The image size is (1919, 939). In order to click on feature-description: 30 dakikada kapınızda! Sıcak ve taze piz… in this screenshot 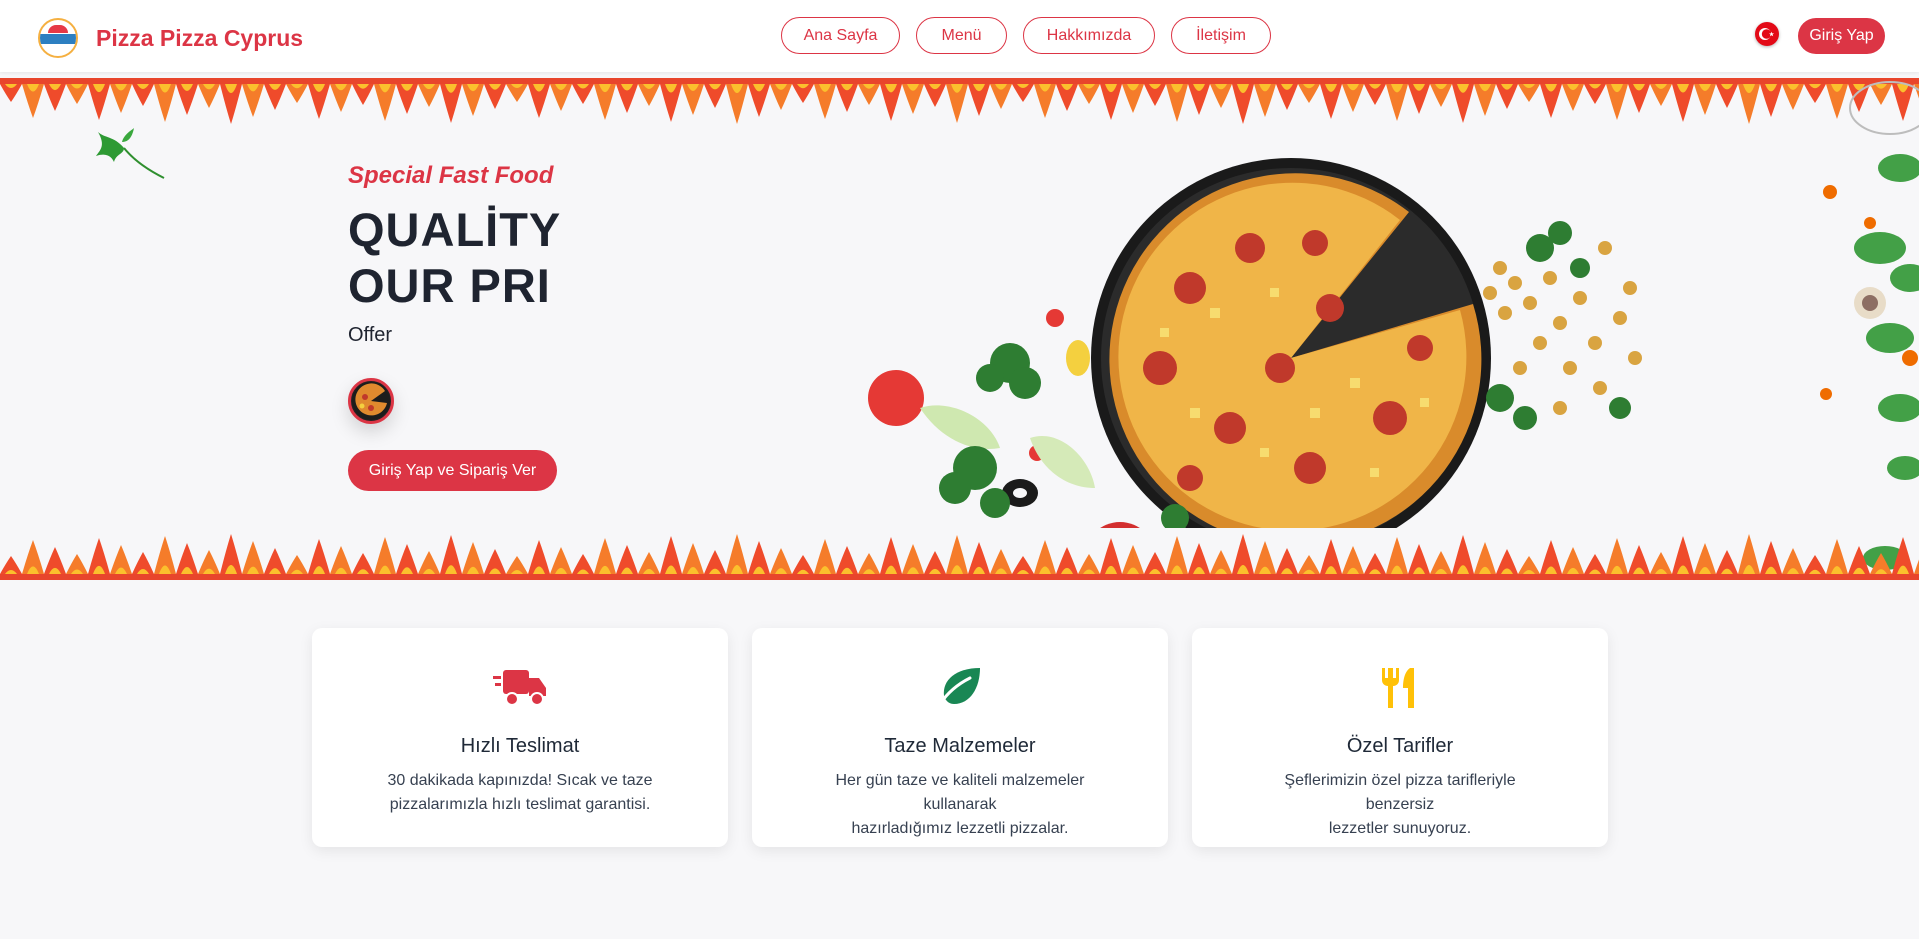, I will do `click(520, 793)`.